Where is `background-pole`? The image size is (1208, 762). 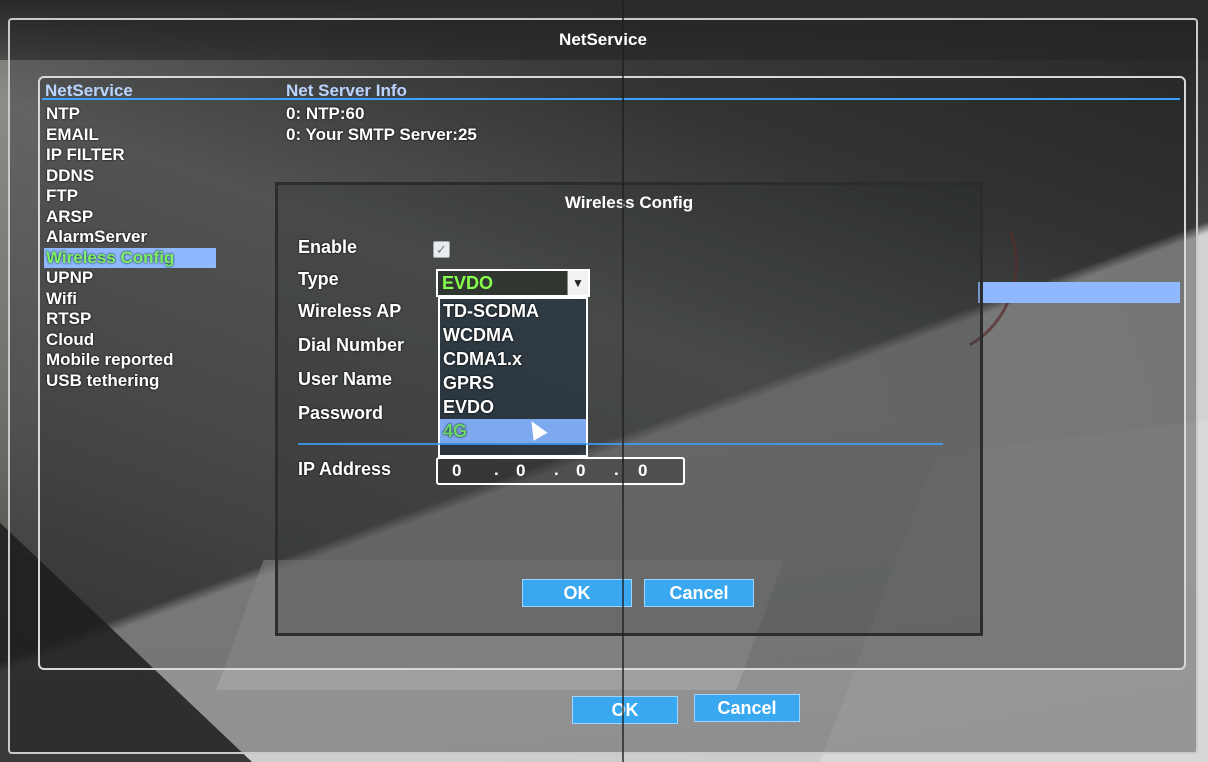 background-pole is located at coordinates (623, 381).